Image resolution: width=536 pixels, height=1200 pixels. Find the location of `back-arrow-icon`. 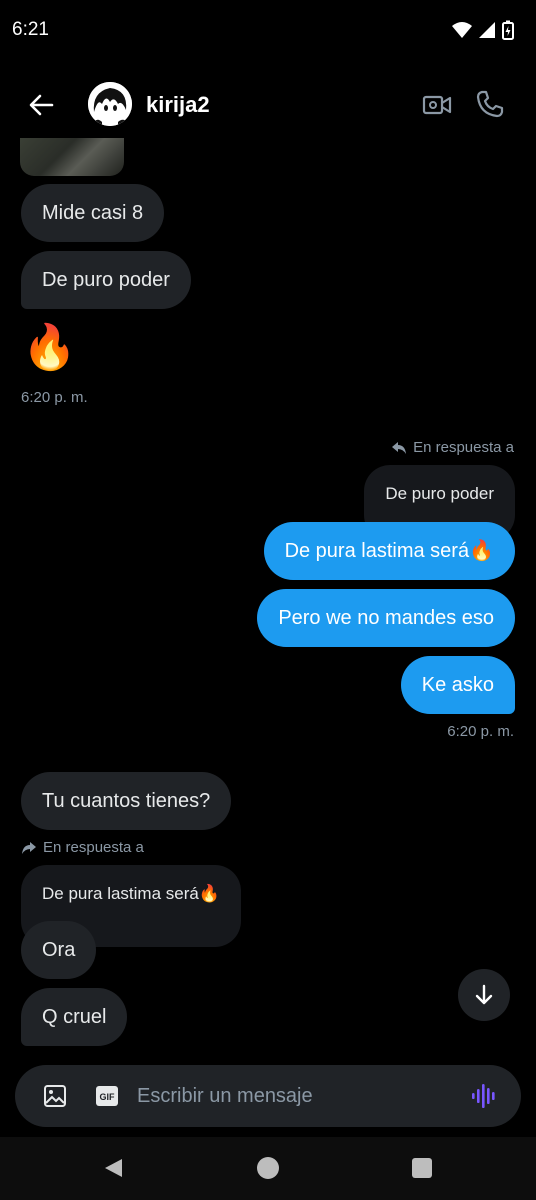

back-arrow-icon is located at coordinates (41, 105).